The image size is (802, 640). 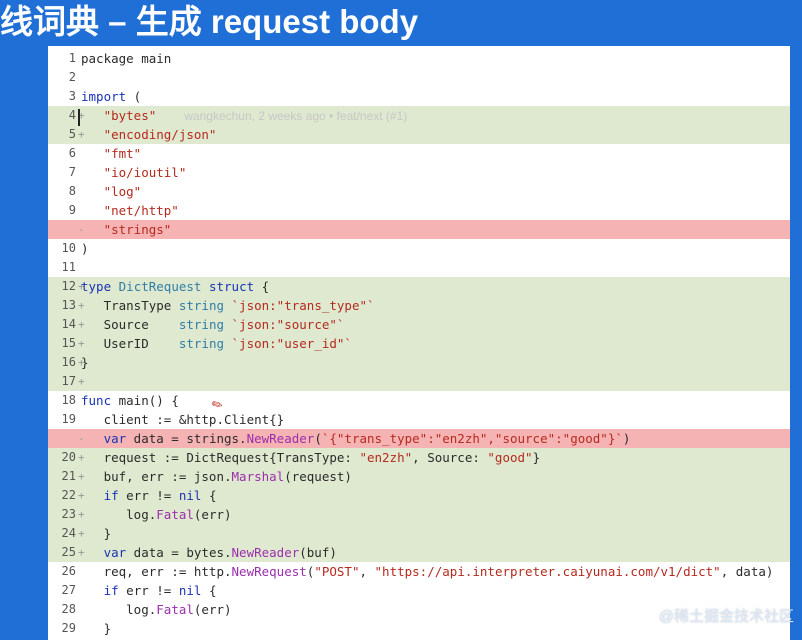 What do you see at coordinates (72, 153) in the screenshot?
I see `line-number: 6` at bounding box center [72, 153].